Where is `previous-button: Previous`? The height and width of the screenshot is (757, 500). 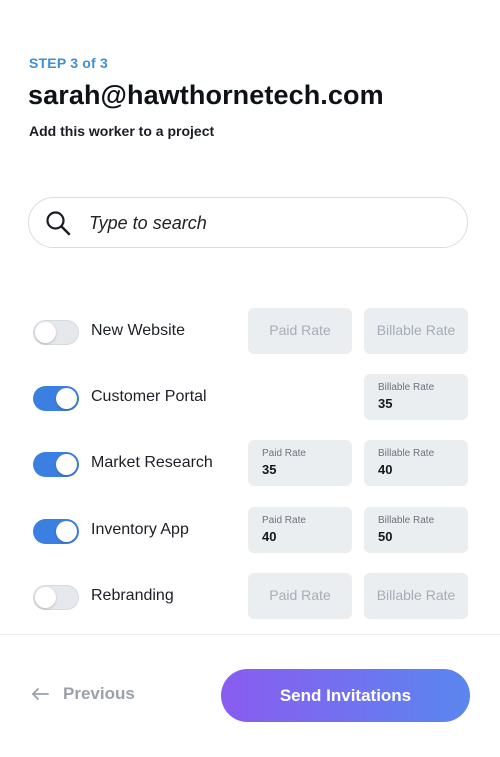 previous-button: Previous is located at coordinates (83, 694).